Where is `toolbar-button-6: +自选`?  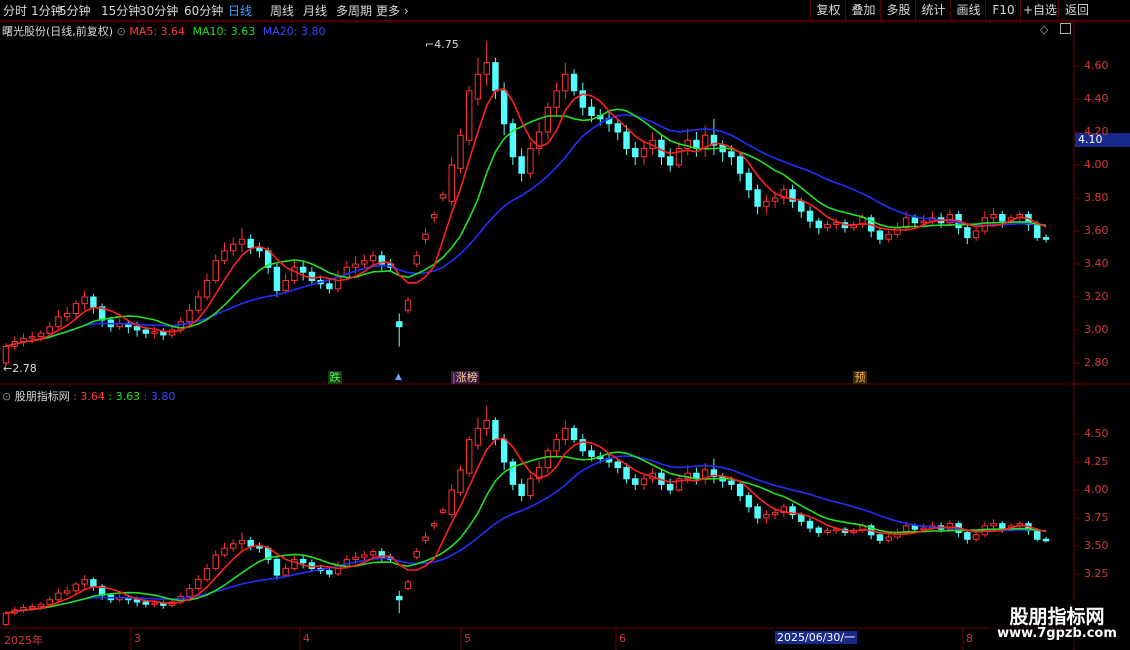
toolbar-button-6: +自选 is located at coordinates (1039, 10).